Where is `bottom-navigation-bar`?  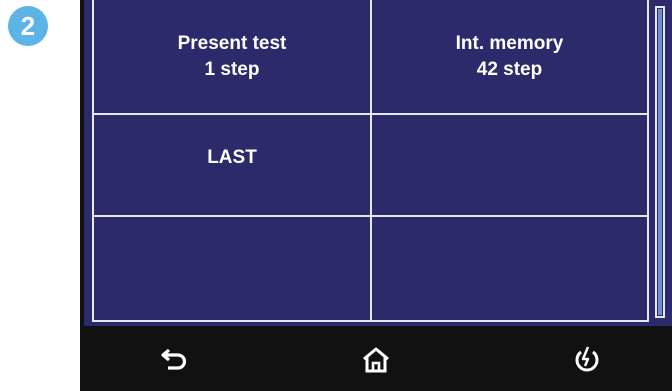 bottom-navigation-bar is located at coordinates (376, 360).